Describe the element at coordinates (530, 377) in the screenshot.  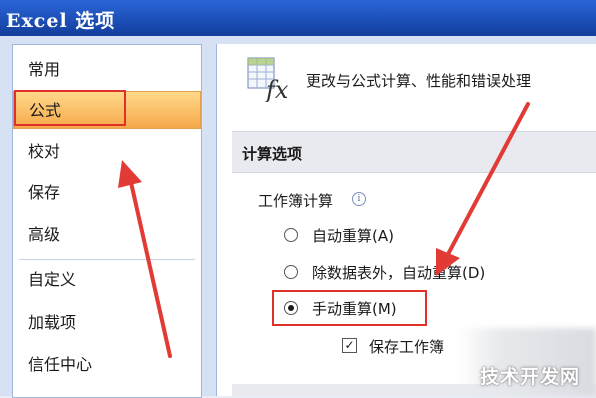
I see `watermark: 技术开发网` at that location.